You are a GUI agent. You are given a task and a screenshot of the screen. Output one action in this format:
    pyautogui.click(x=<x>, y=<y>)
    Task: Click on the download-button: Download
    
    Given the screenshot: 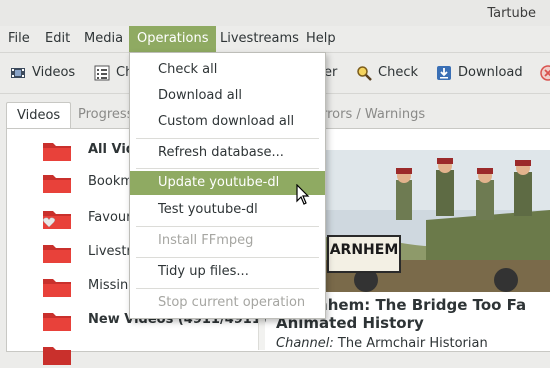 What is the action you would take?
    pyautogui.click(x=481, y=73)
    